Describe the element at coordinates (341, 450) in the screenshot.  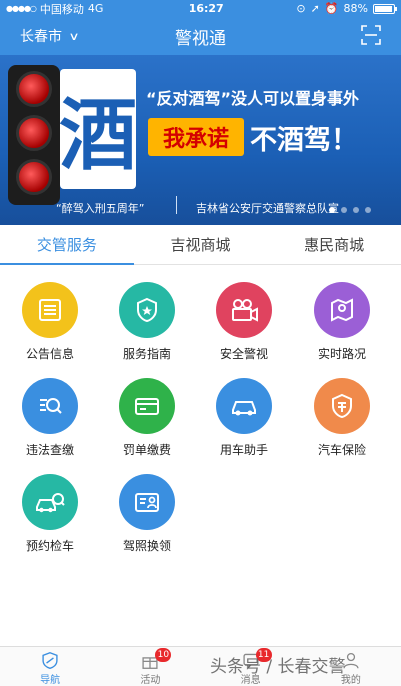
I see `service-label: 汽车保险` at that location.